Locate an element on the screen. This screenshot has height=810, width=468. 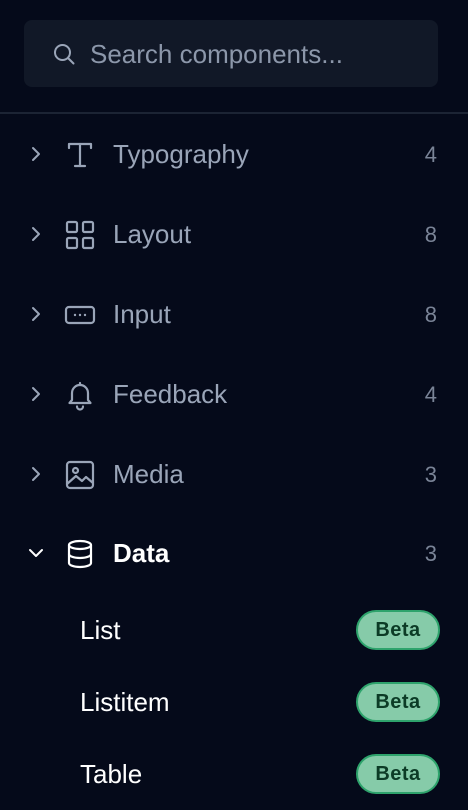
list-item-list: List Beta is located at coordinates (234, 630).